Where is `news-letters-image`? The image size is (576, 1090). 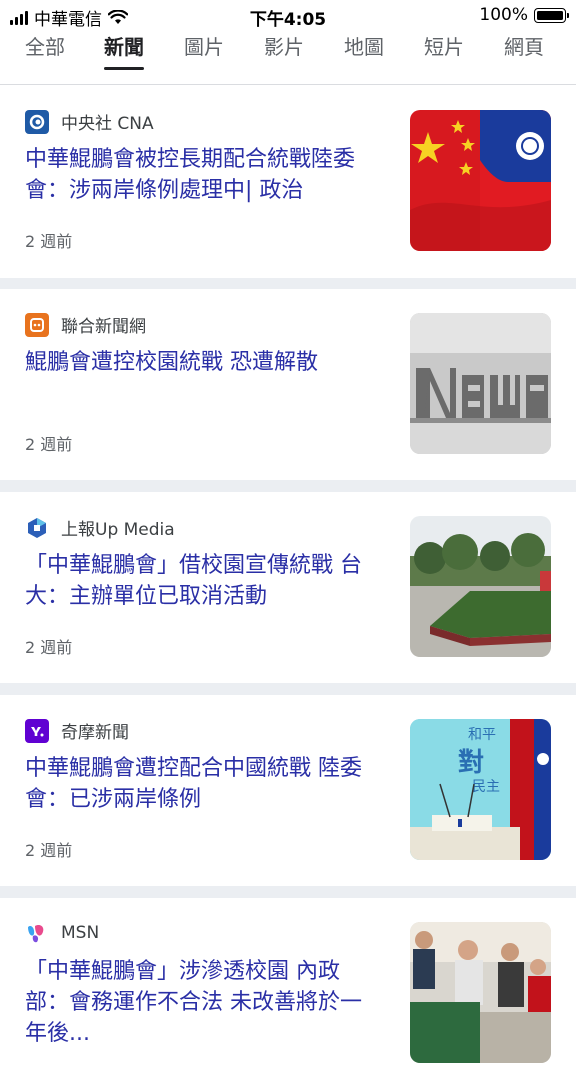 news-letters-image is located at coordinates (480, 383).